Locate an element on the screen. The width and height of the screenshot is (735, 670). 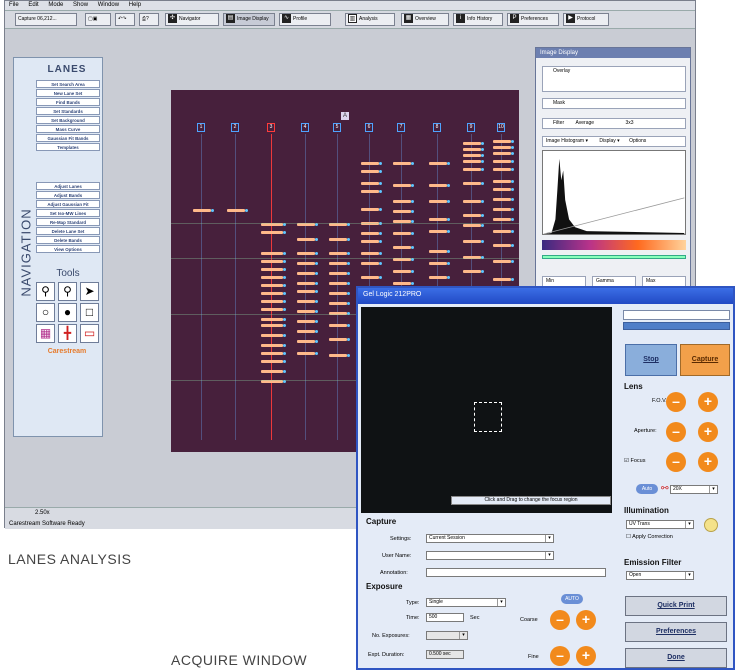
num-exposures-select: ▾ is located at coordinates (447, 635).